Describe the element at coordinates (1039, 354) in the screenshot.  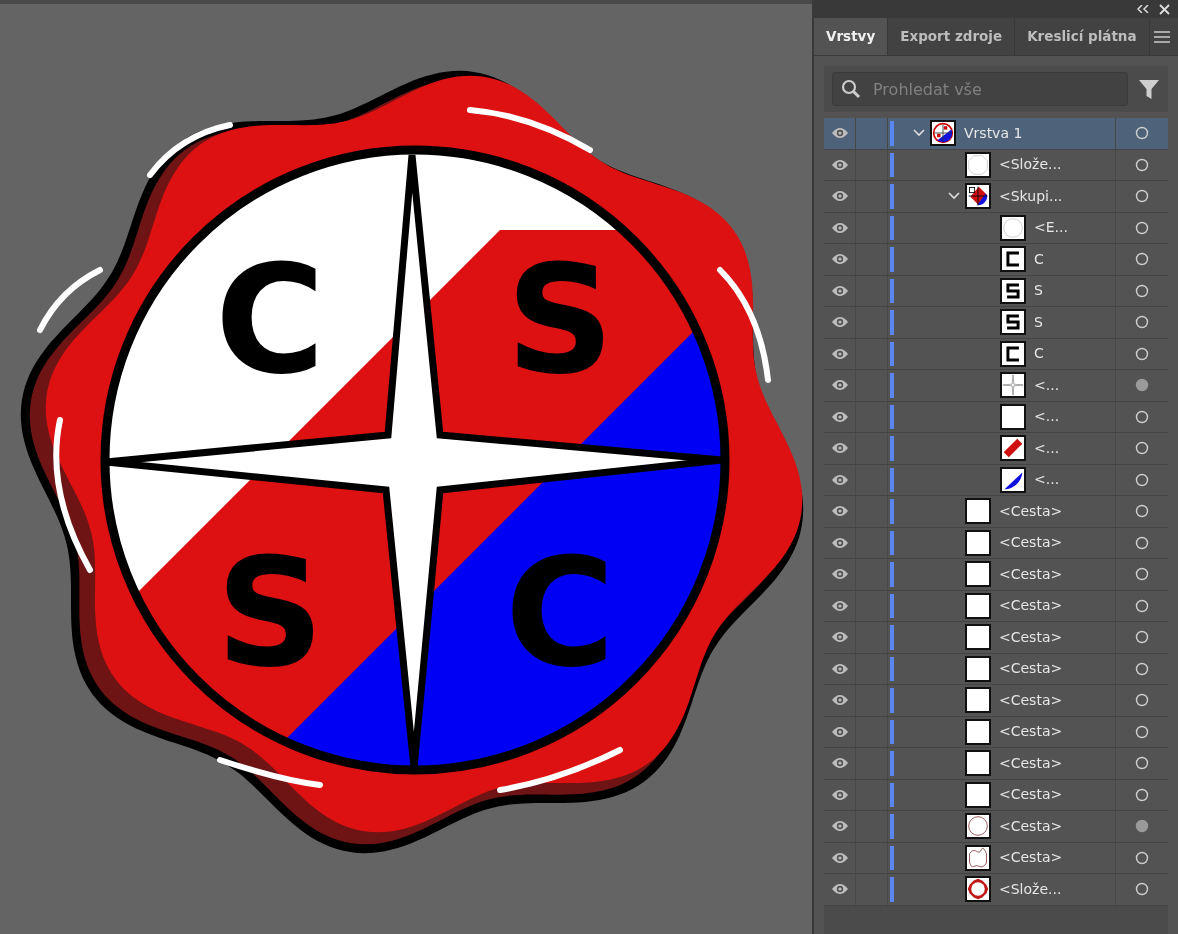
I see `layer-name: C` at that location.